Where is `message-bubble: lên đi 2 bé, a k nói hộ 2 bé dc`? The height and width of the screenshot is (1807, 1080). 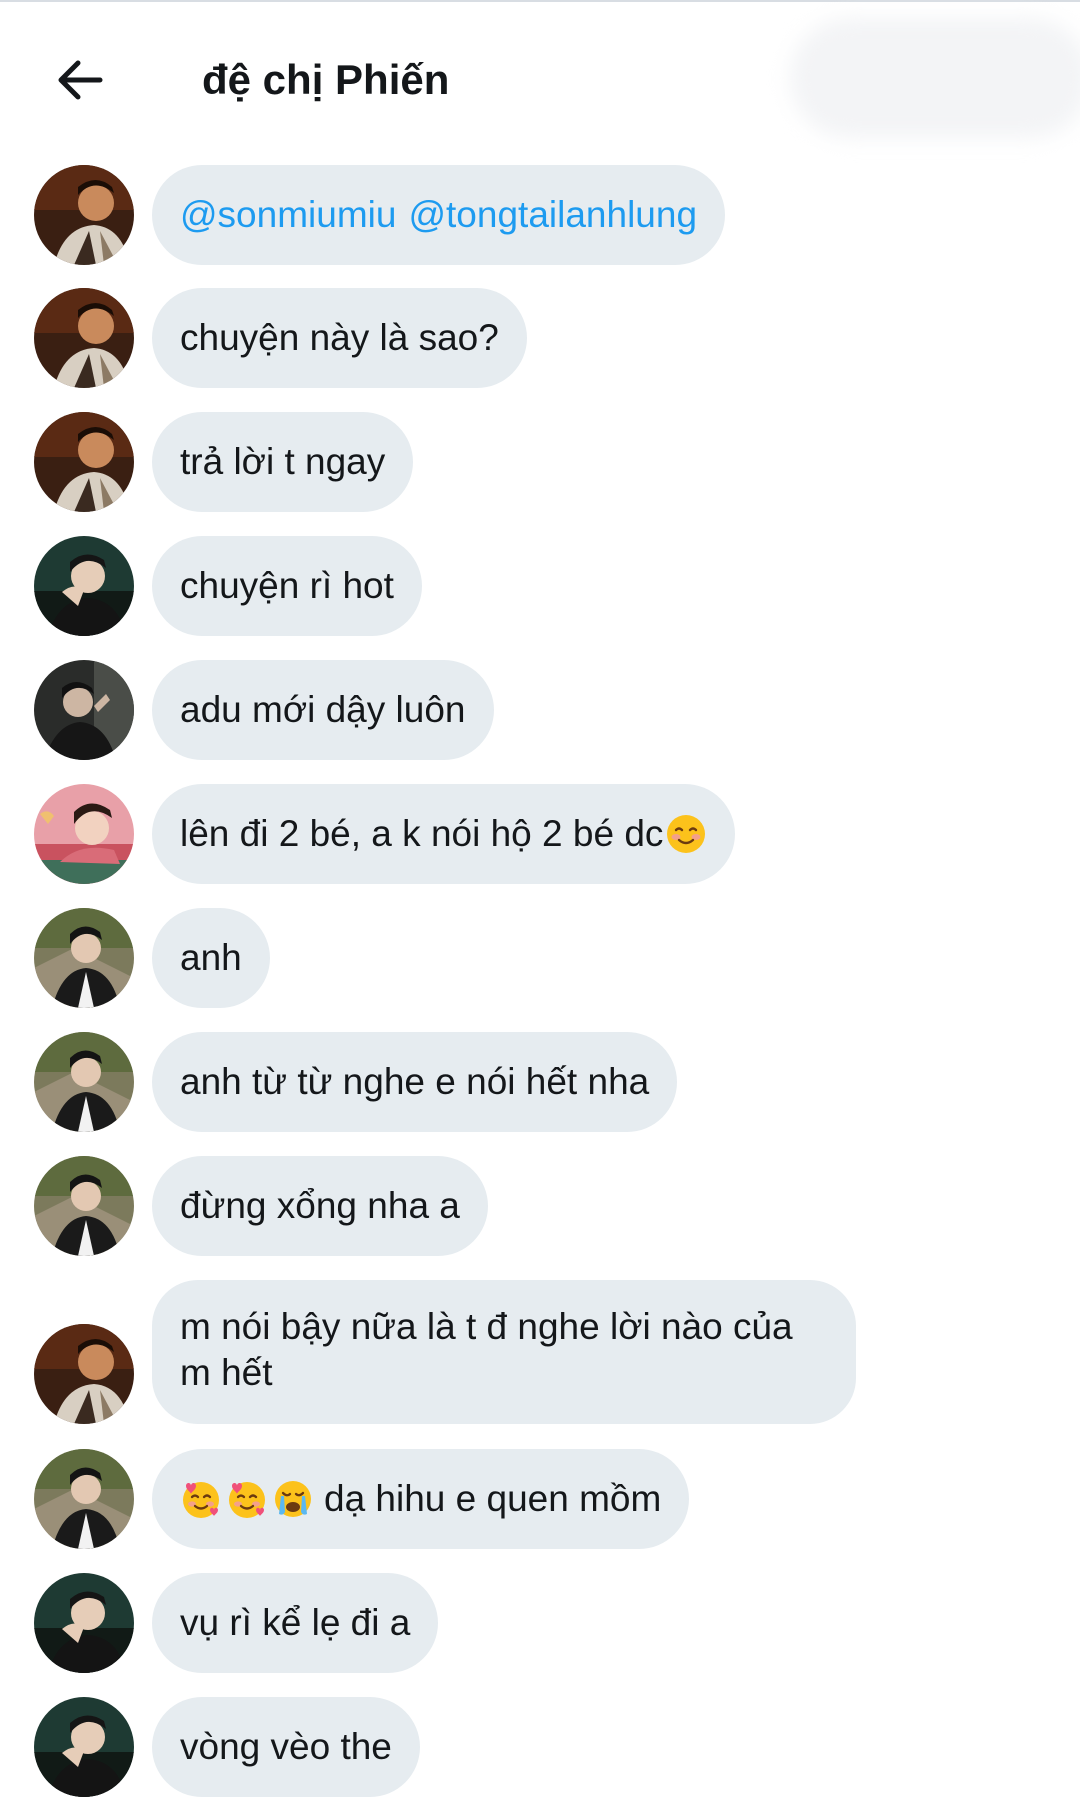
message-bubble: lên đi 2 bé, a k nói hộ 2 bé dc is located at coordinates (444, 834).